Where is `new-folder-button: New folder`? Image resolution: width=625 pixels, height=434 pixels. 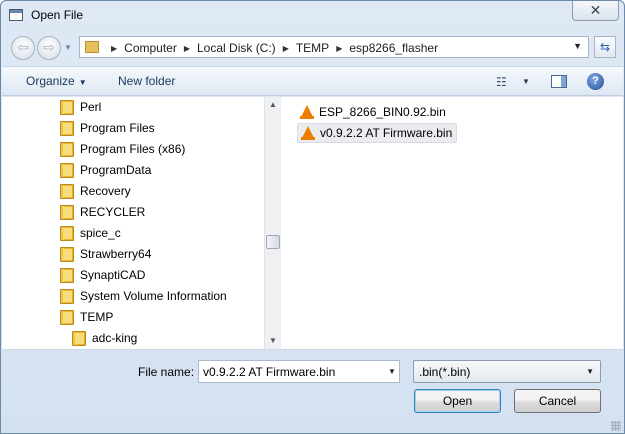 new-folder-button: New folder is located at coordinates (146, 81).